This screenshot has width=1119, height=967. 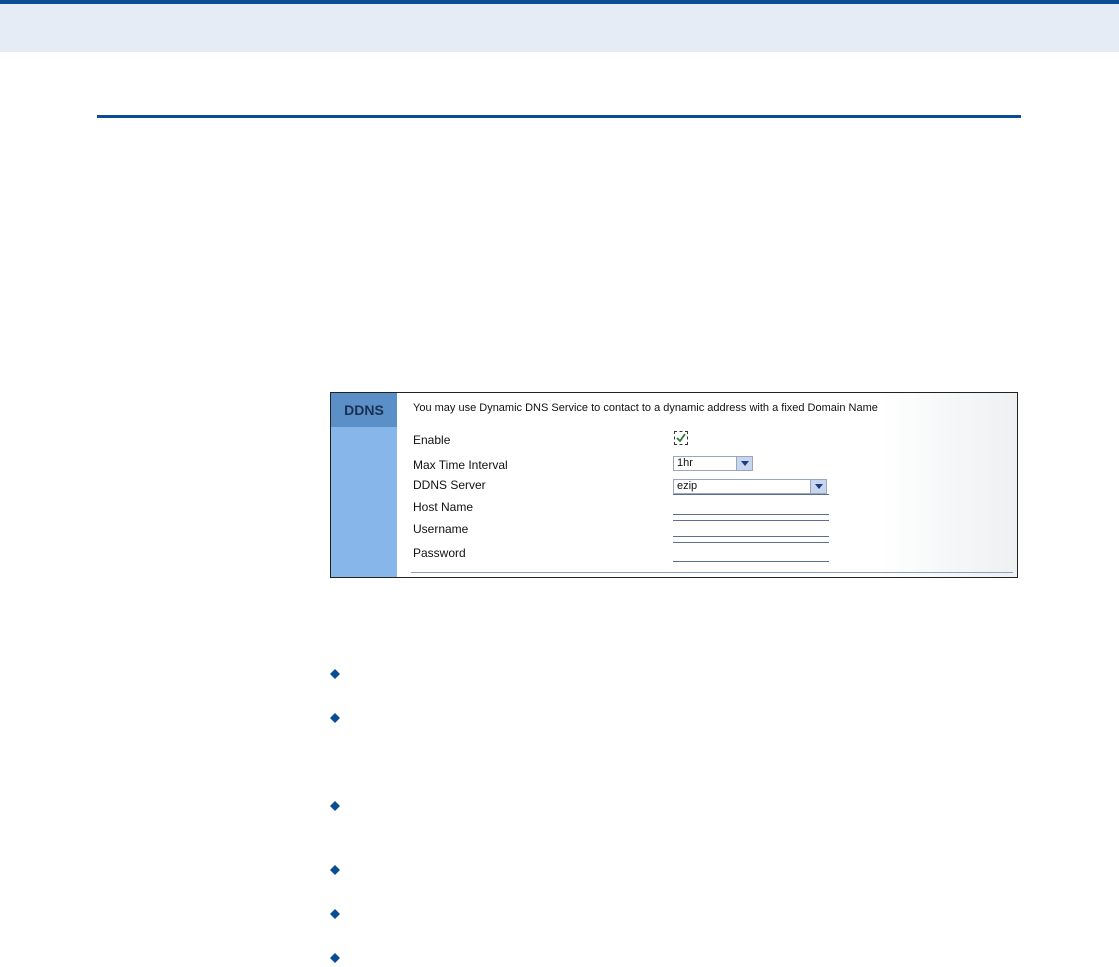 I want to click on ddns-server-label: DDNS Server, so click(x=449, y=485).